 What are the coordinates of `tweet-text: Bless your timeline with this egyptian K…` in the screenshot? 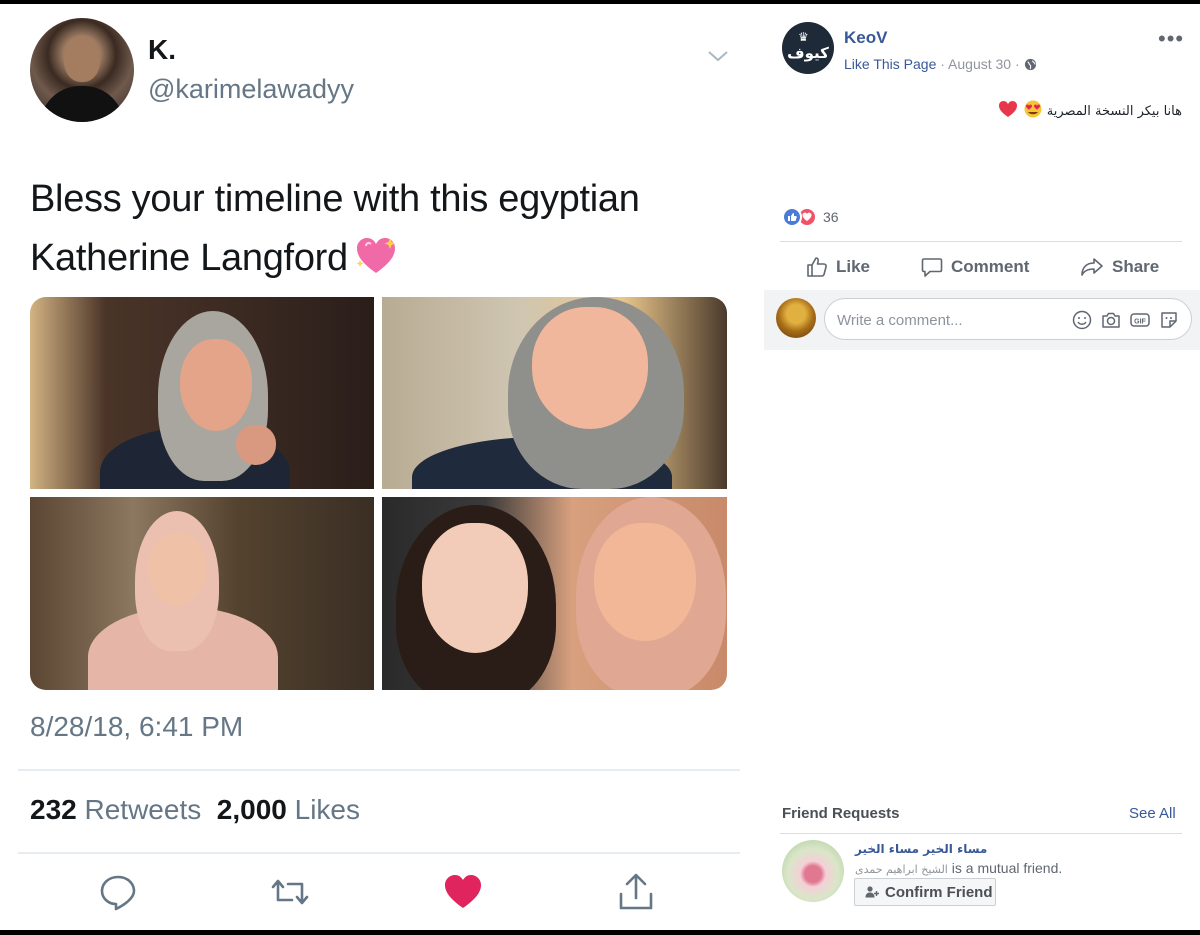 It's located at (380, 229).